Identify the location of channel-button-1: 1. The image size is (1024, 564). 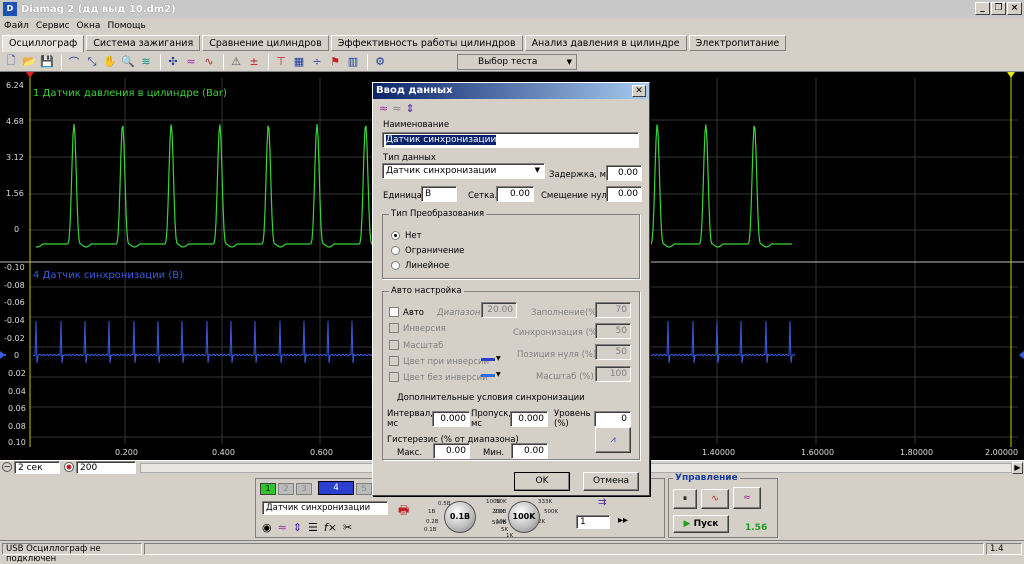
(268, 489).